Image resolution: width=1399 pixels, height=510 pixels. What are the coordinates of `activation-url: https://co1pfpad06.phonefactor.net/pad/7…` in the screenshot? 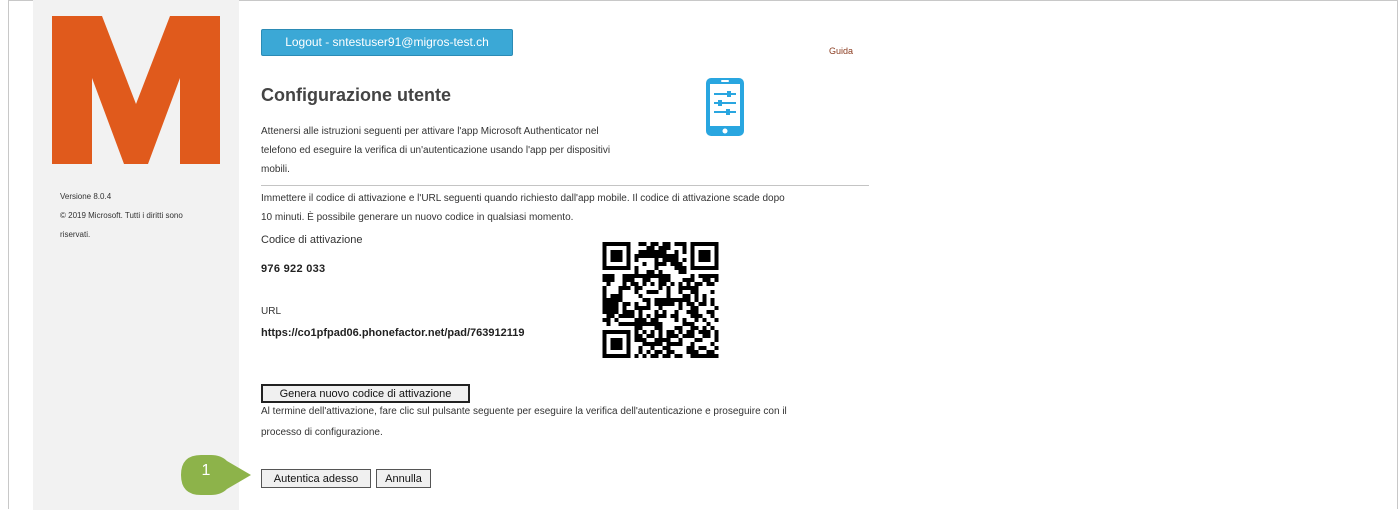 It's located at (393, 333).